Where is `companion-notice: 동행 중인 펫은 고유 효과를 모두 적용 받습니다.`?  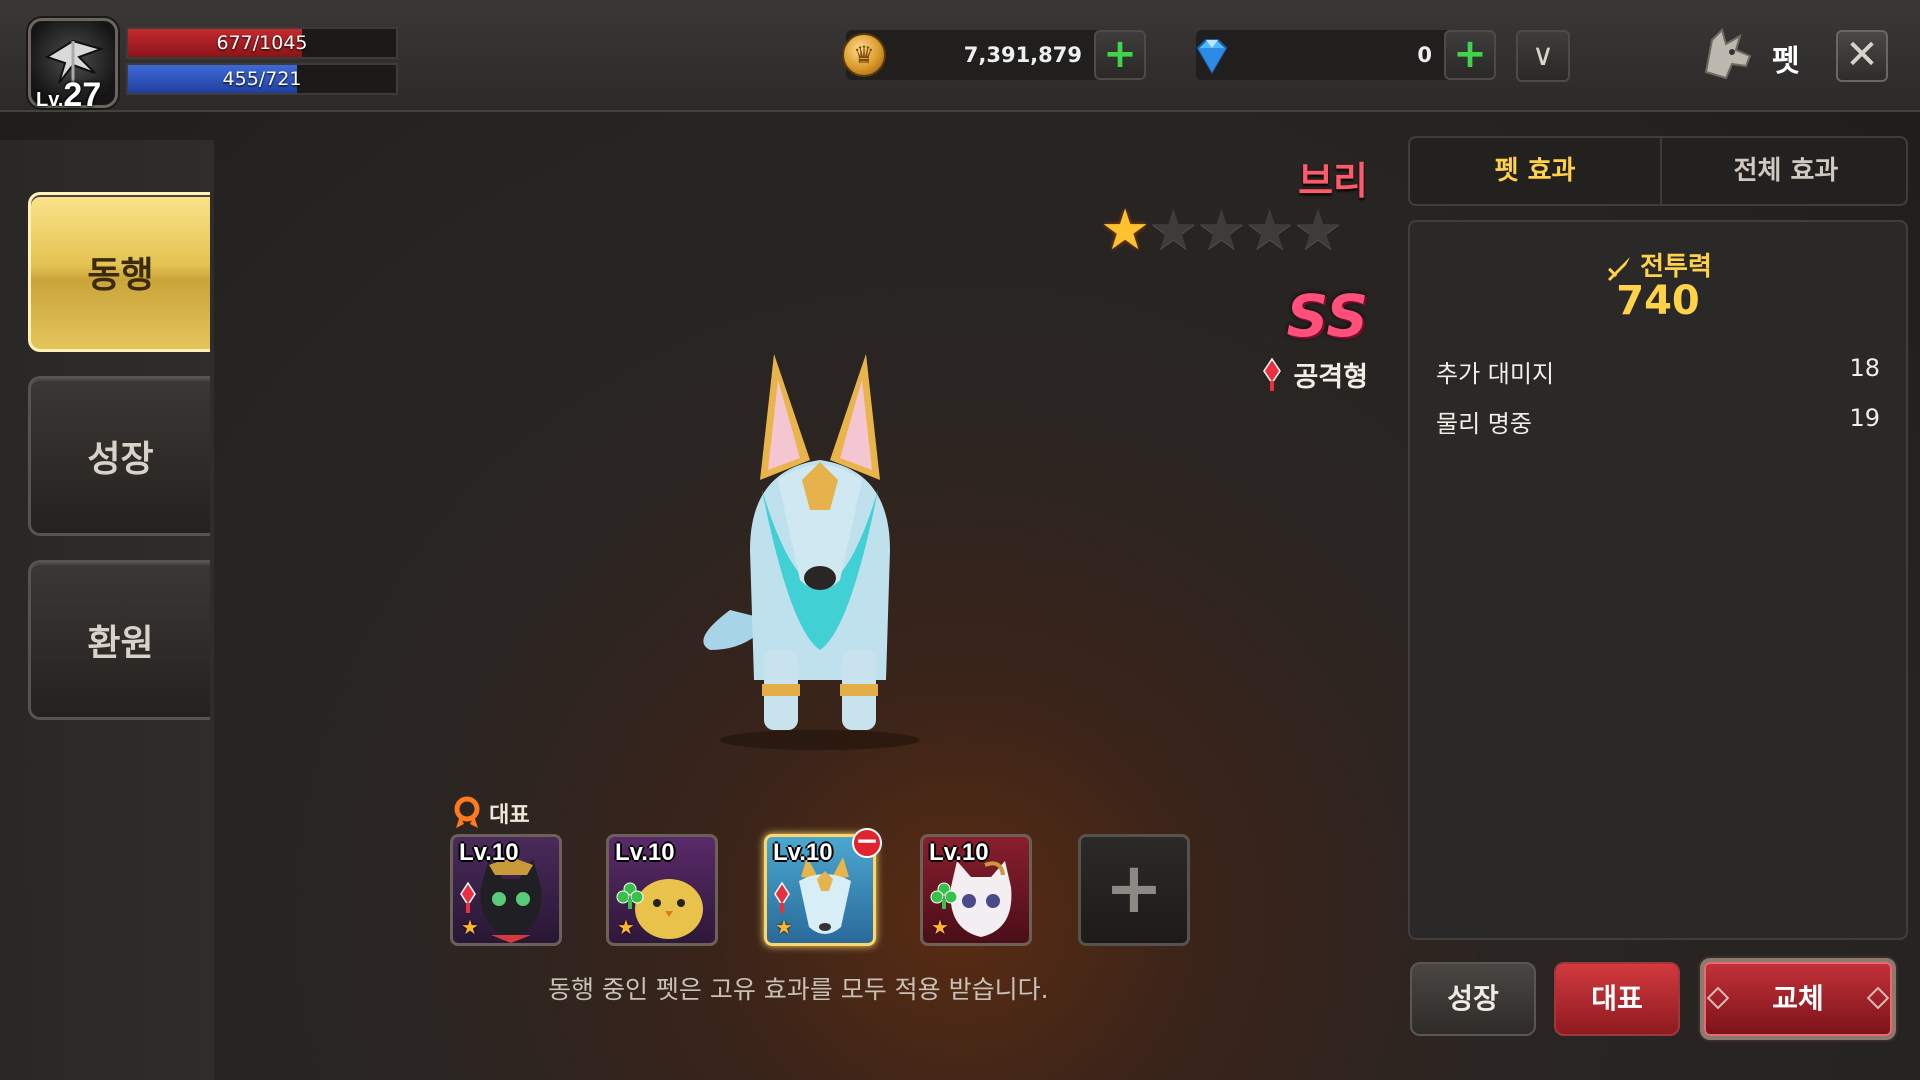
companion-notice: 동행 중인 펫은 고유 효과를 모두 적용 받습니다. is located at coordinates (798, 989).